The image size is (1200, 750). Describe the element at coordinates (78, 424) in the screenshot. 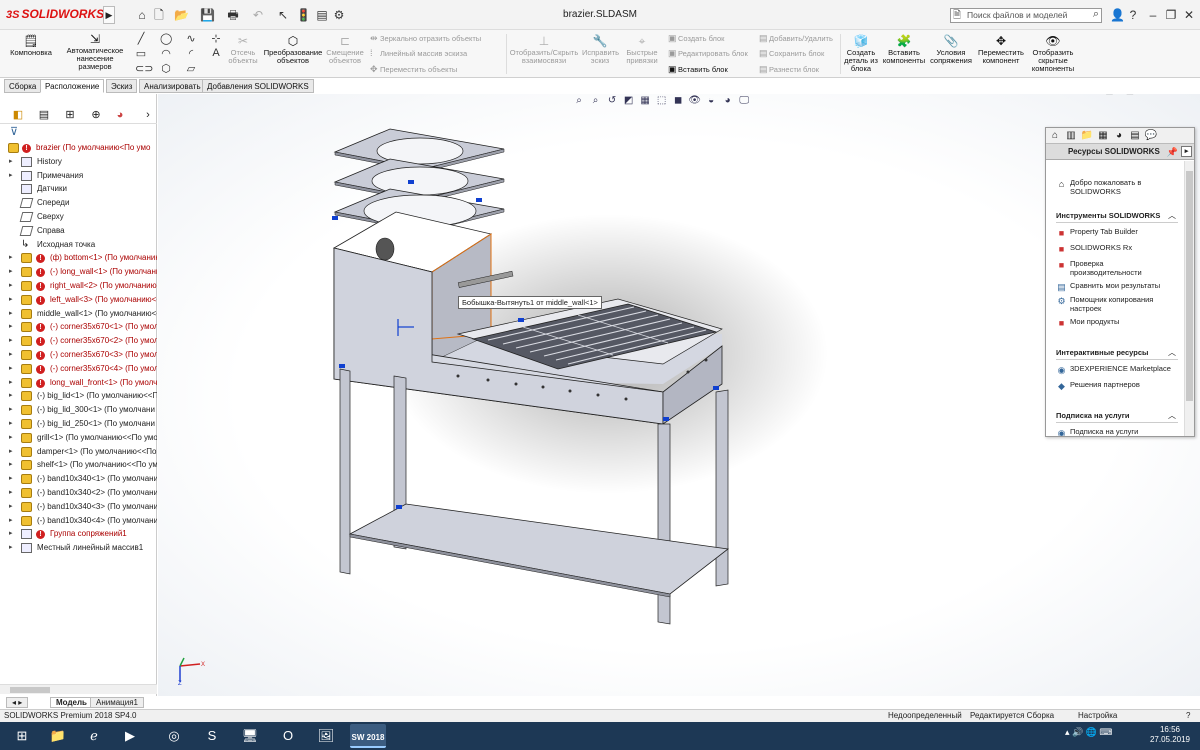

I see `tree-item: ▸ (-) big_lid_250<1> (По умолчани` at that location.